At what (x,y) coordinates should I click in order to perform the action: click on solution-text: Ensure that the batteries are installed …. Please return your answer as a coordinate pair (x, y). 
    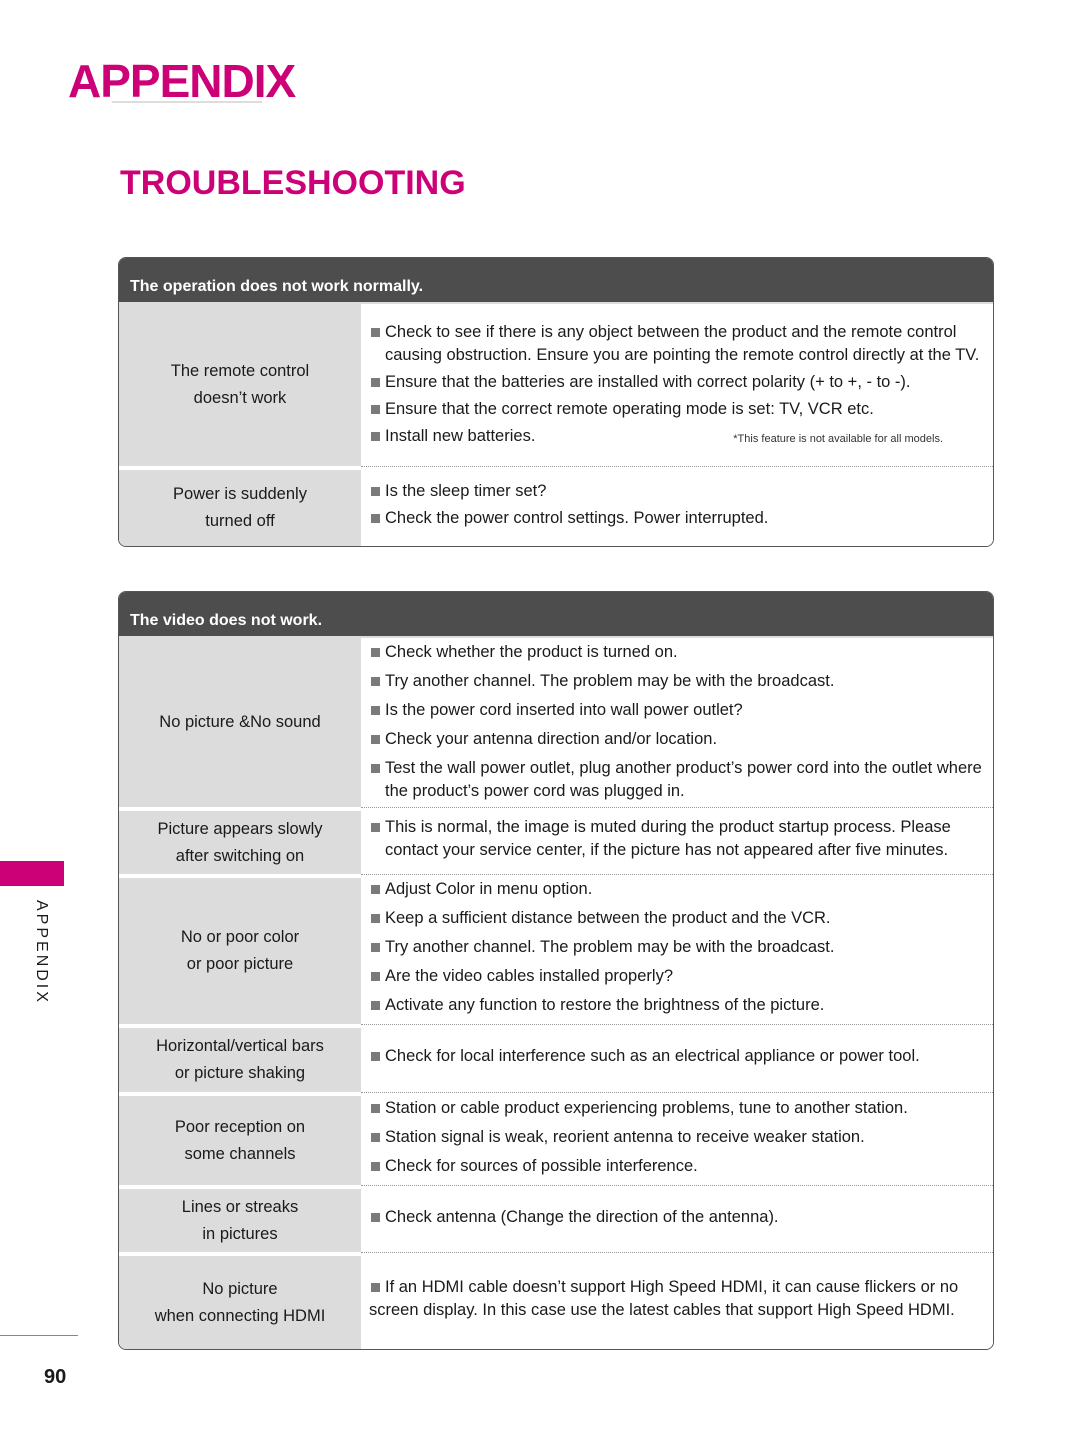
    Looking at the image, I should click on (648, 381).